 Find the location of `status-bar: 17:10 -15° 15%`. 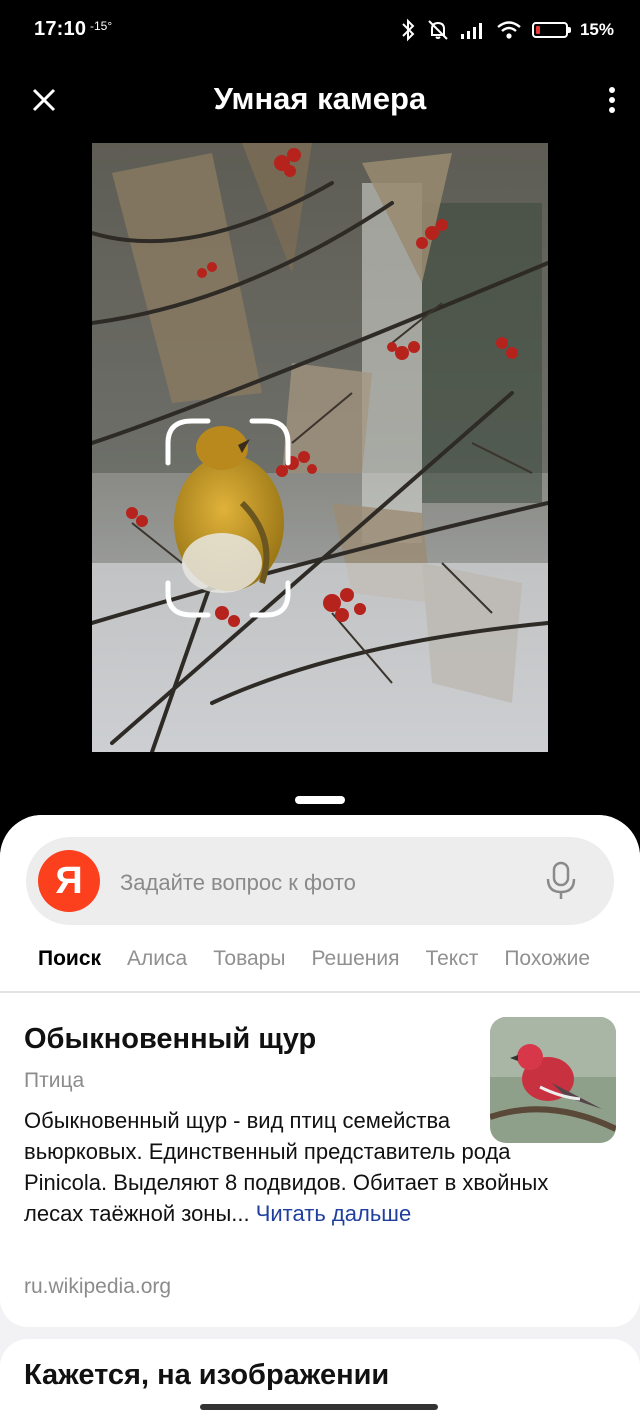

status-bar: 17:10 -15° 15% is located at coordinates (320, 31).